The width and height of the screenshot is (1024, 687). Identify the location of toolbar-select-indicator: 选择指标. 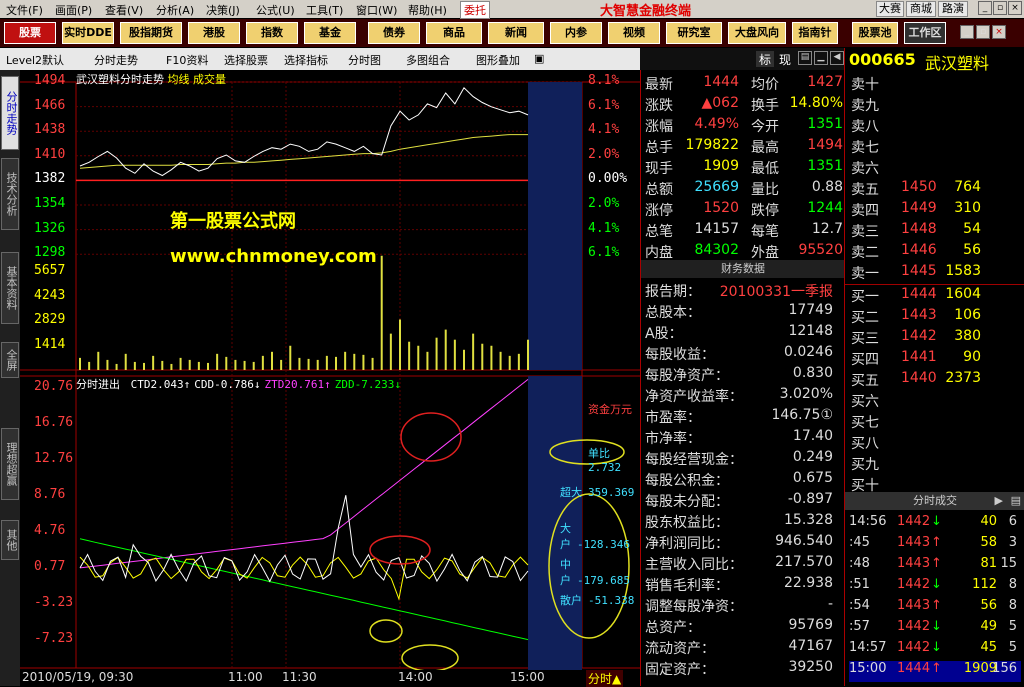
(306, 60).